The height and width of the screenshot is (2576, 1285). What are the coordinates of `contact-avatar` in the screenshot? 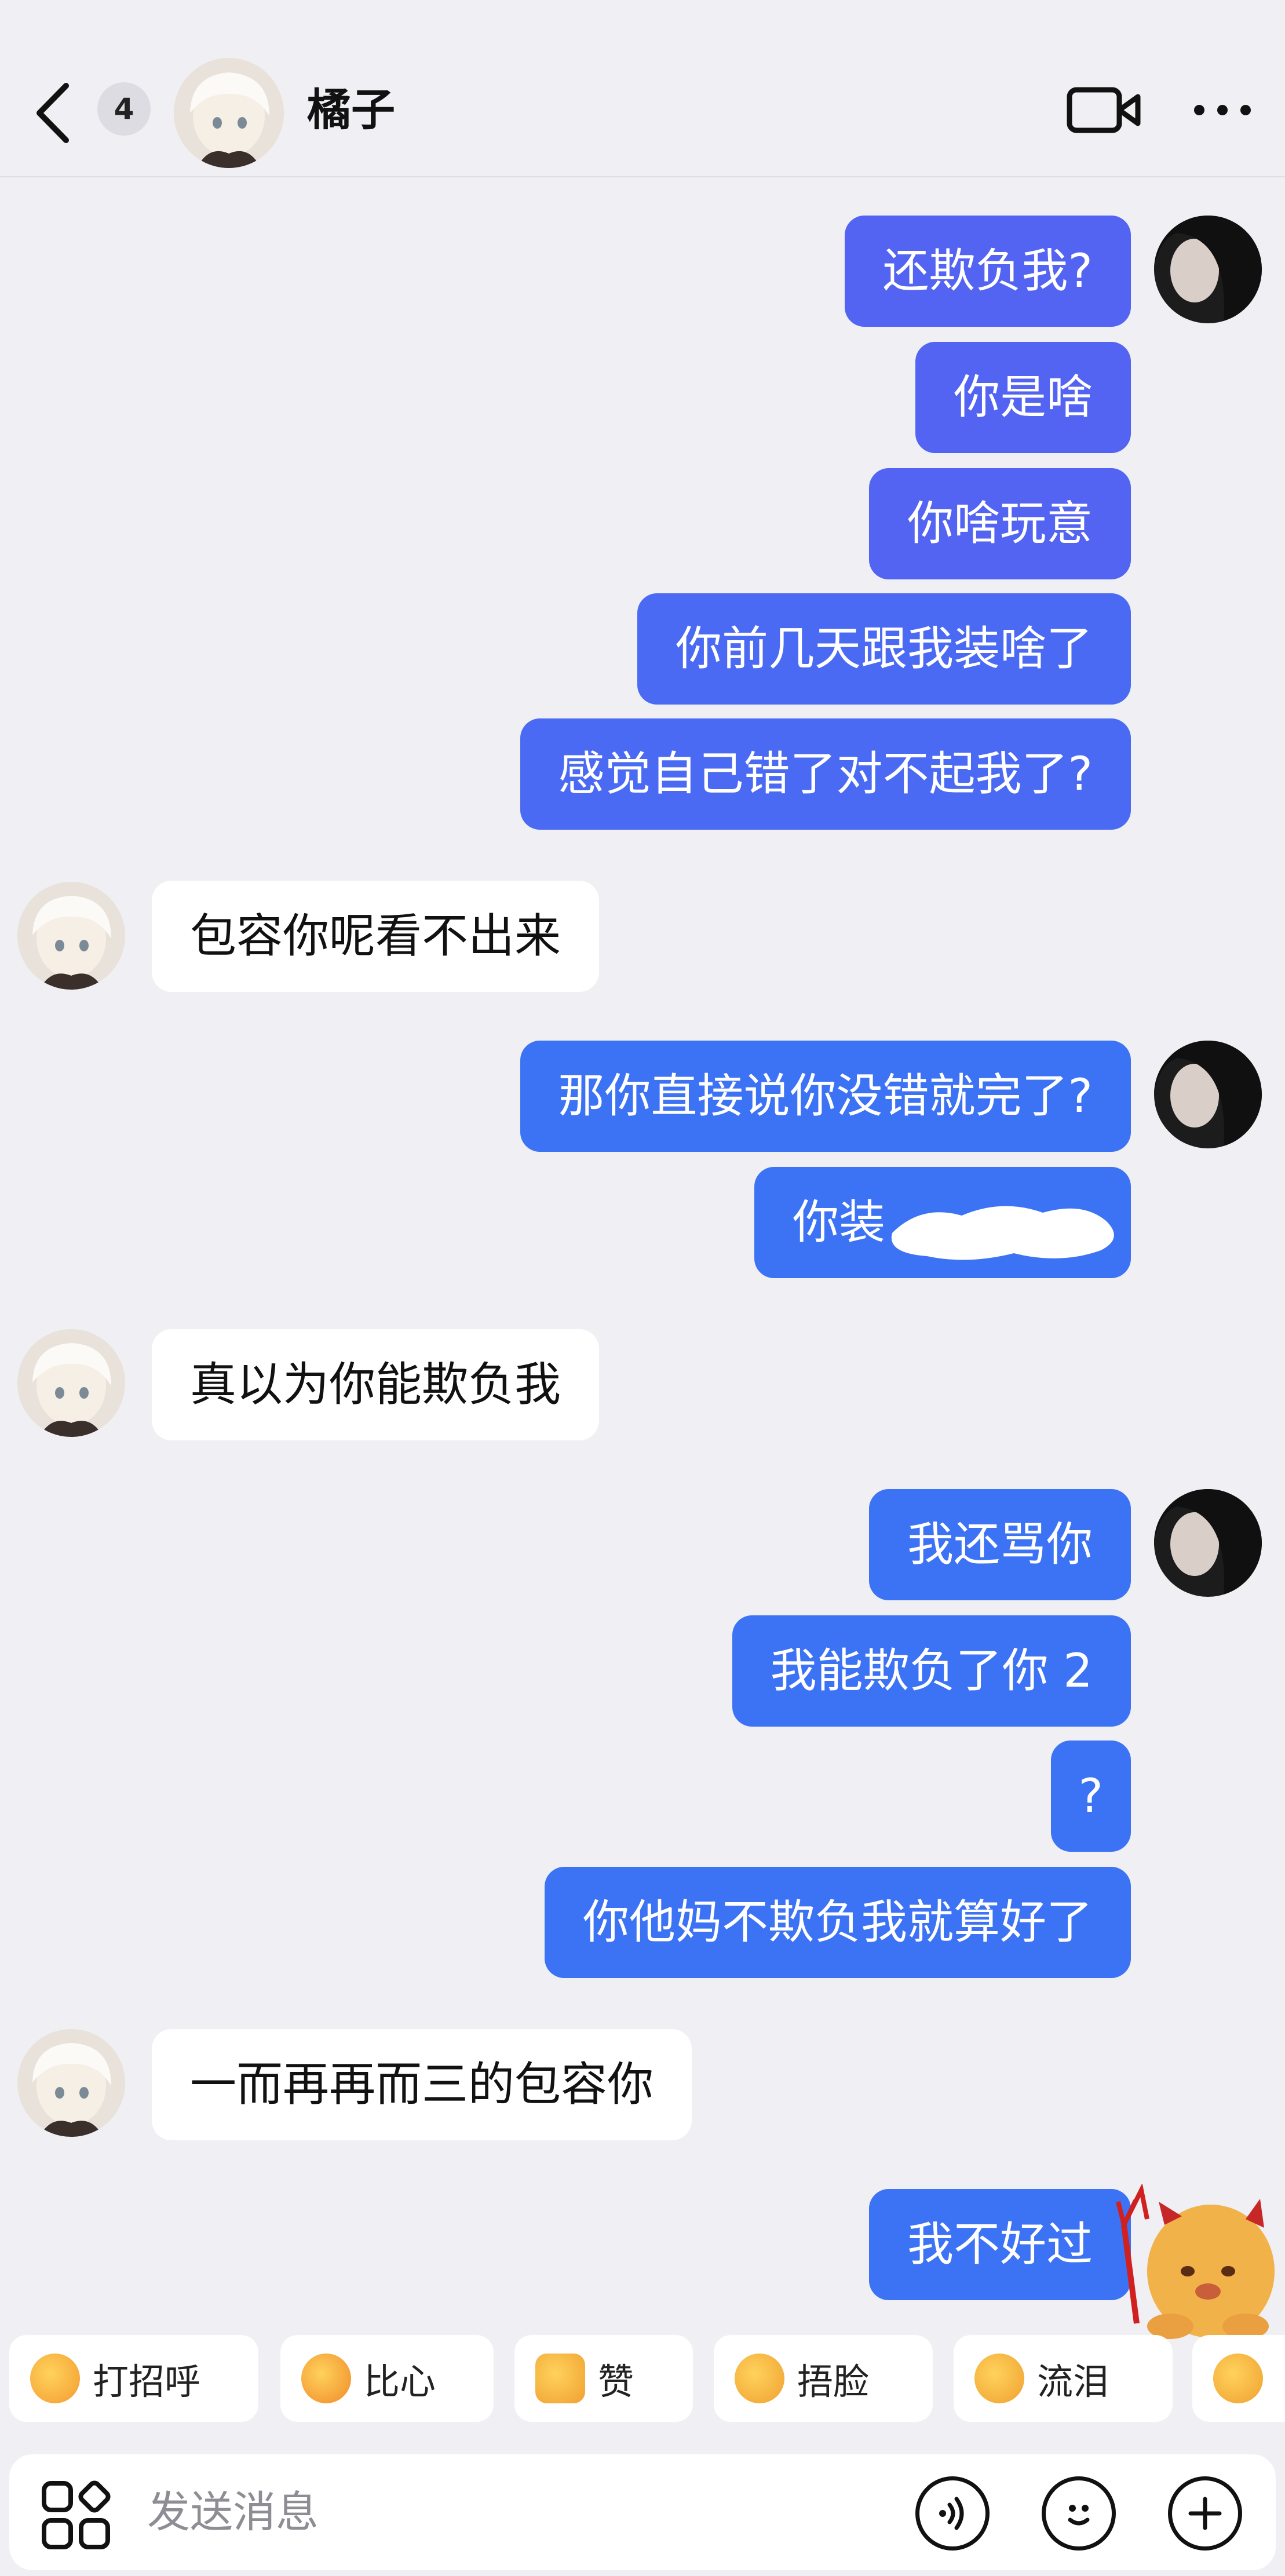 It's located at (229, 113).